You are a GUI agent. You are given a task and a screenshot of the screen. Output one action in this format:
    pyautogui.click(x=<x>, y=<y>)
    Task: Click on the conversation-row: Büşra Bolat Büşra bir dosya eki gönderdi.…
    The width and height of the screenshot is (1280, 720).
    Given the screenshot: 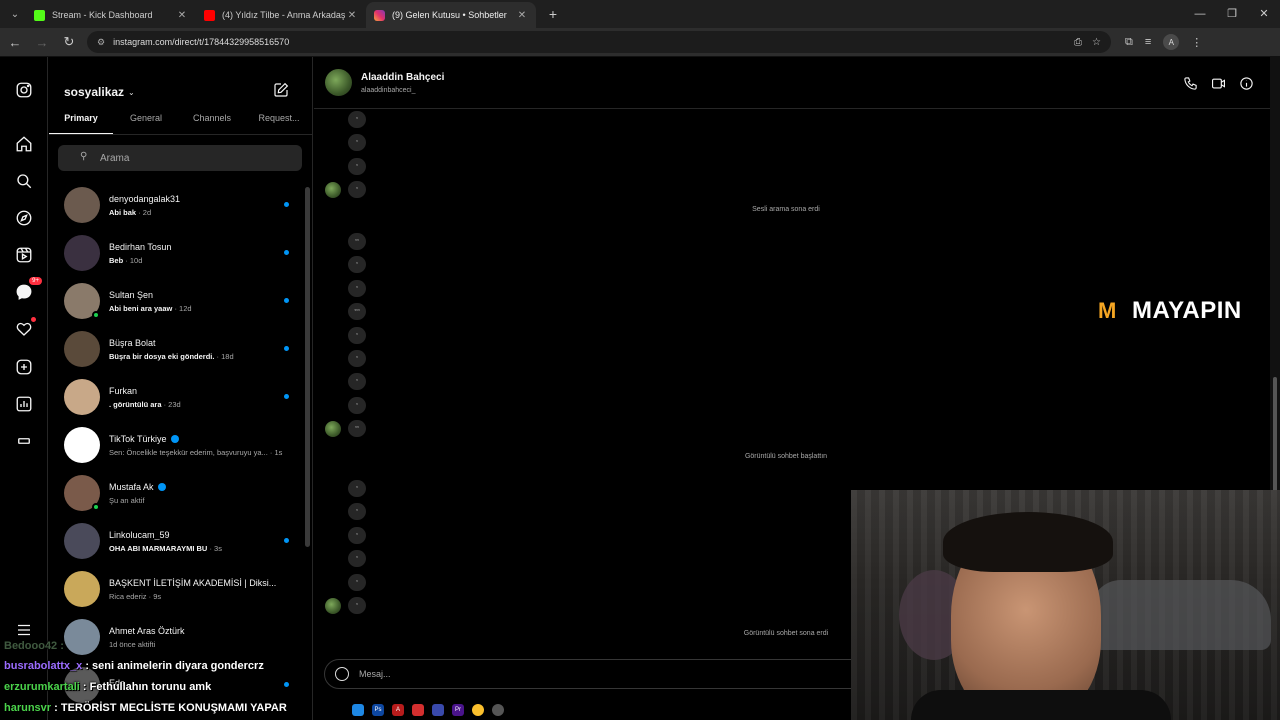 What is the action you would take?
    pyautogui.click(x=177, y=349)
    